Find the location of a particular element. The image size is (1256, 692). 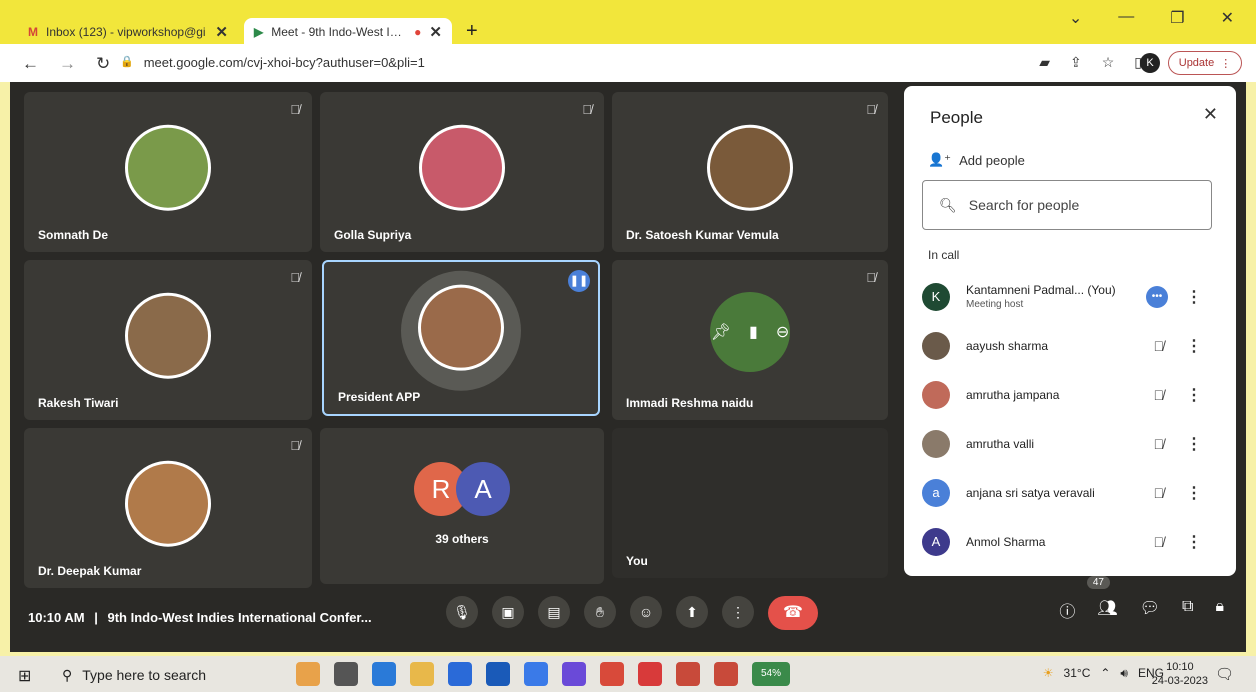

list-item: a anjana sri satya veravali 🎙̸ ⋮ is located at coordinates (1070, 492).